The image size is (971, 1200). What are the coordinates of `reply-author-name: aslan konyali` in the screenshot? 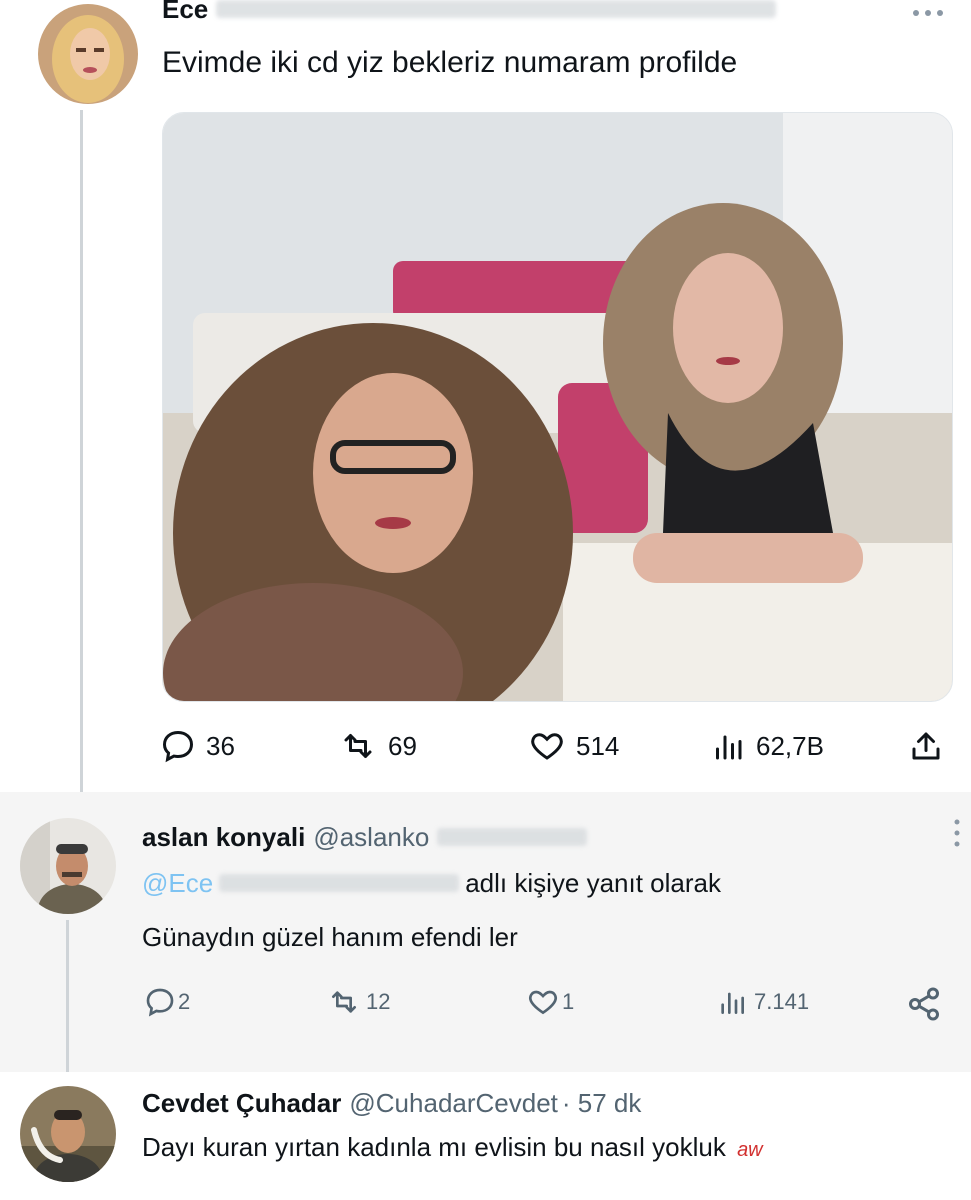 It's located at (223, 837).